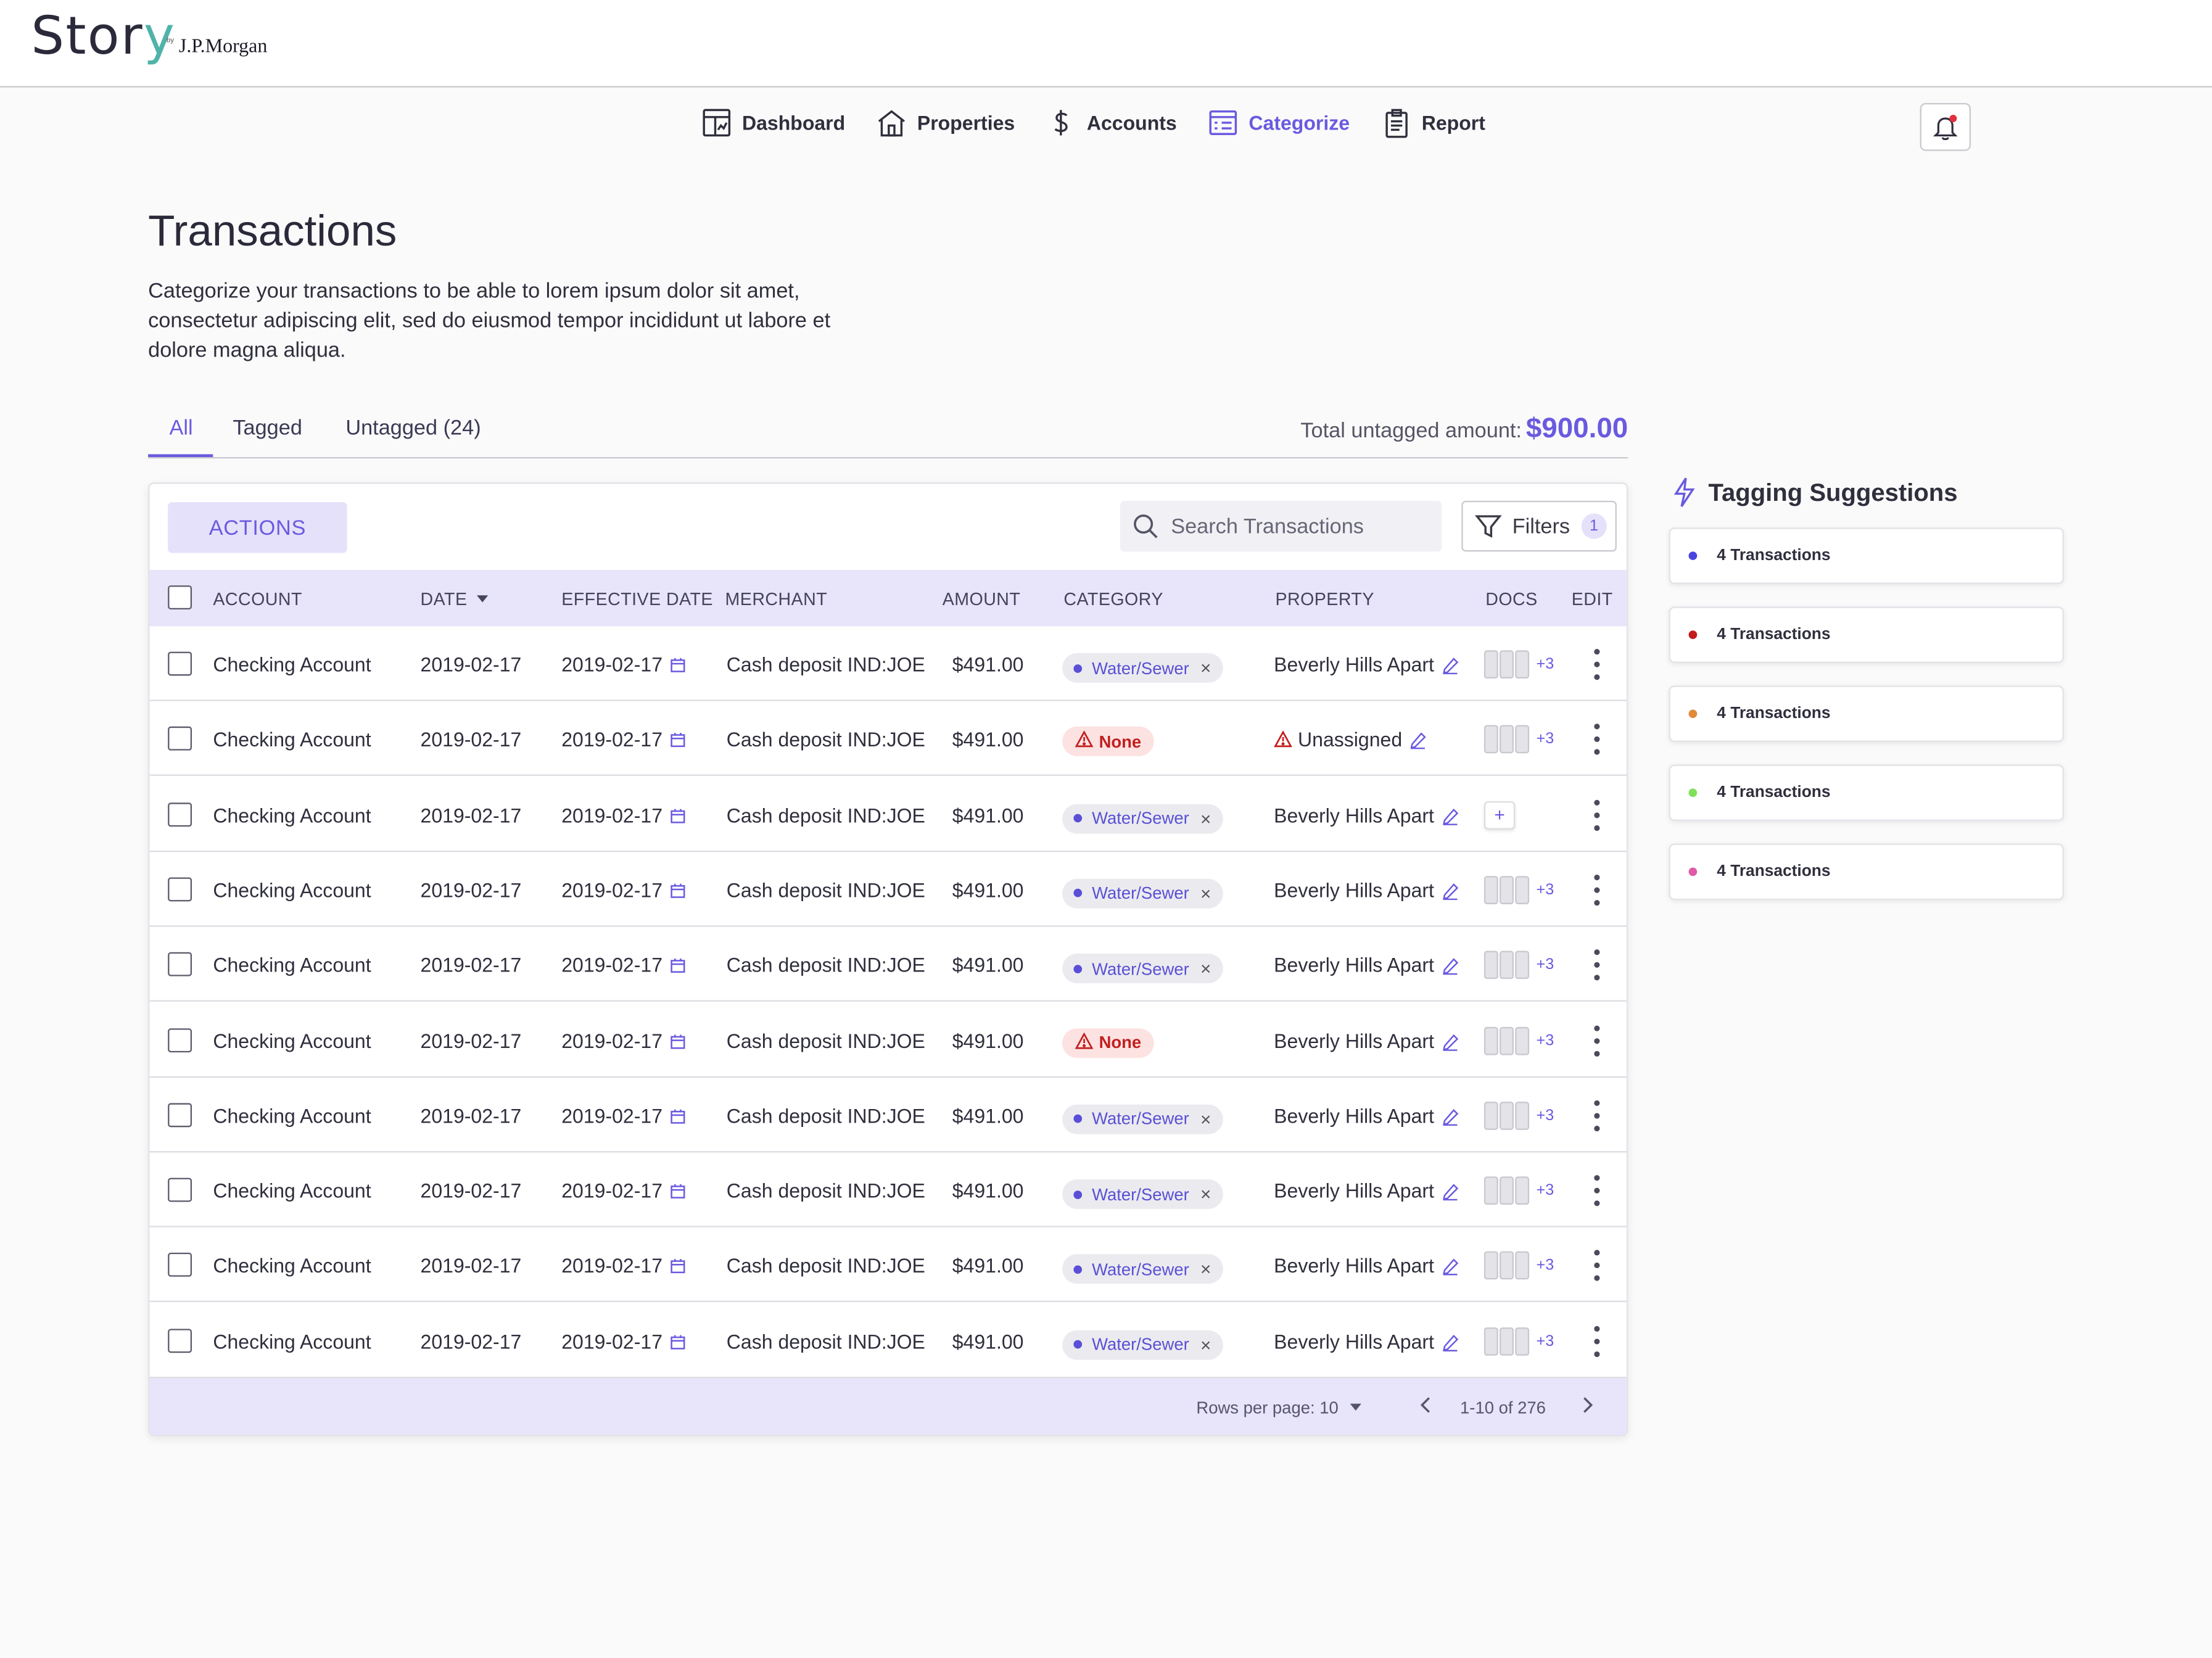 The image size is (2212, 1658). What do you see at coordinates (773, 122) in the screenshot?
I see `nav-dashboard: Dashboard` at bounding box center [773, 122].